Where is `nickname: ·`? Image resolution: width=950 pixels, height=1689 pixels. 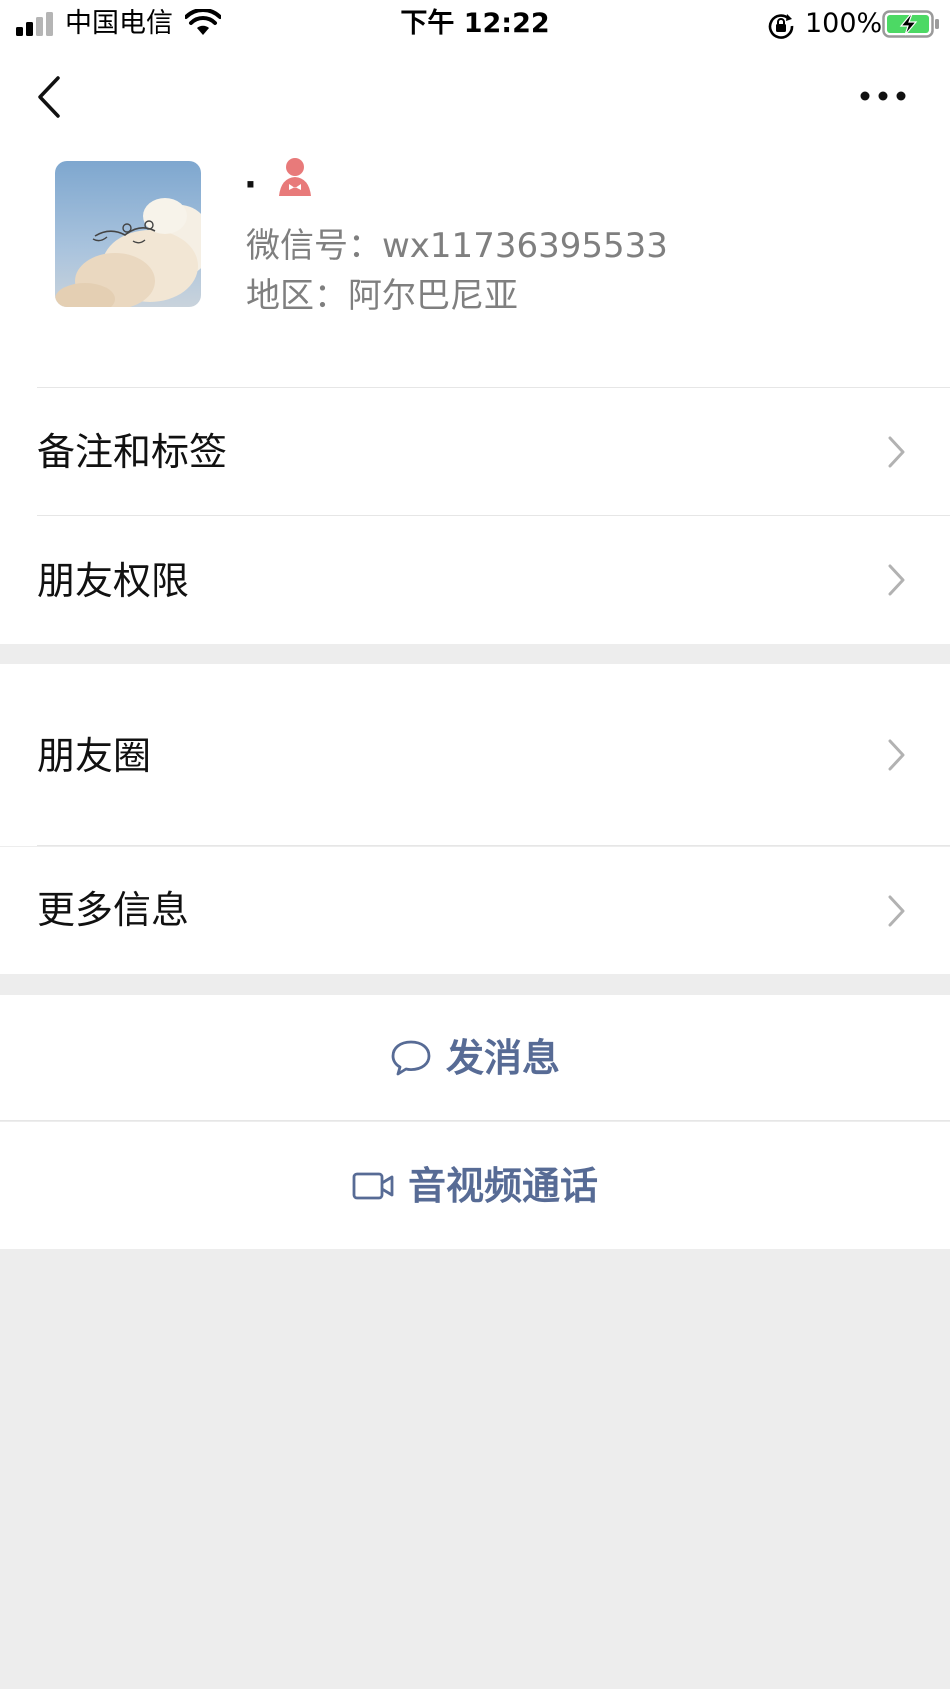
nickname: · is located at coordinates (250, 185).